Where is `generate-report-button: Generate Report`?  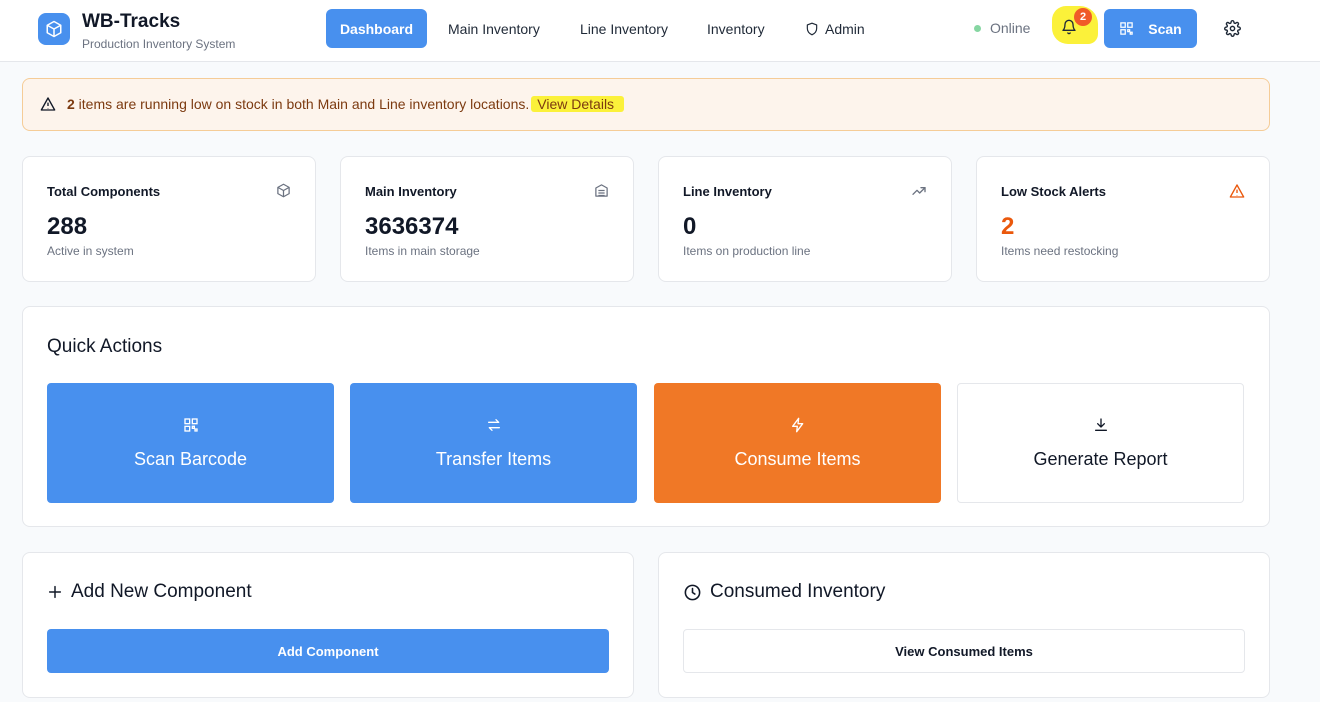
generate-report-button: Generate Report is located at coordinates (1100, 443).